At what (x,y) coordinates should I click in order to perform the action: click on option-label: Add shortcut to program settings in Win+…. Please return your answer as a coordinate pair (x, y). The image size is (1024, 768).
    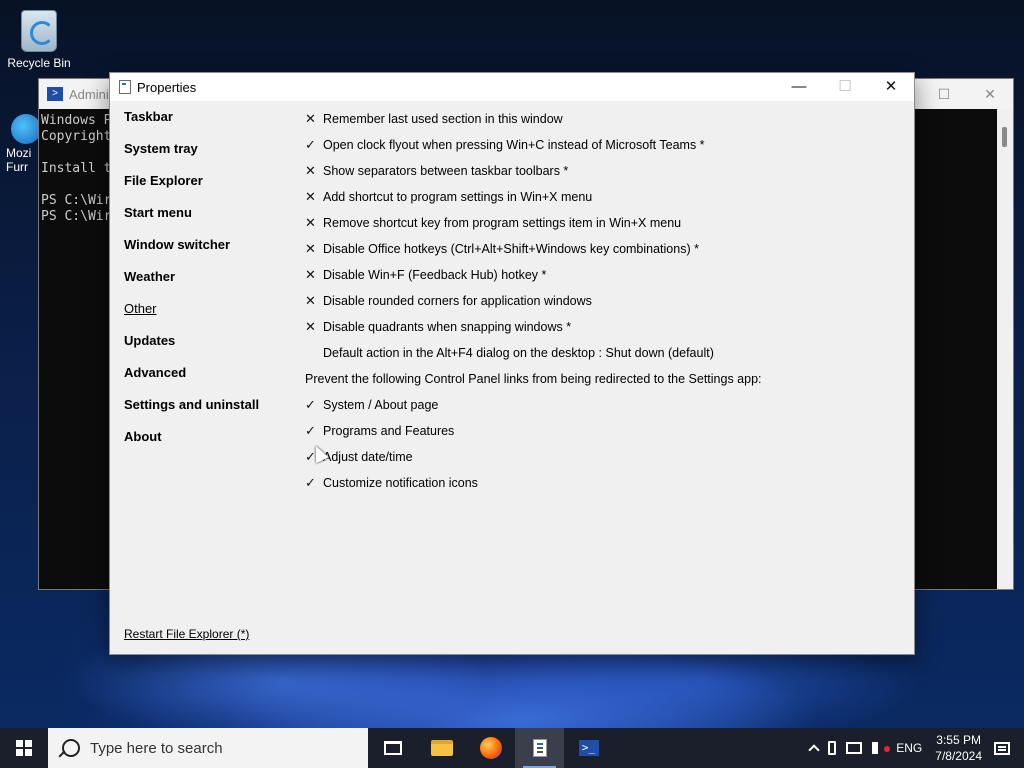
    Looking at the image, I should click on (458, 197).